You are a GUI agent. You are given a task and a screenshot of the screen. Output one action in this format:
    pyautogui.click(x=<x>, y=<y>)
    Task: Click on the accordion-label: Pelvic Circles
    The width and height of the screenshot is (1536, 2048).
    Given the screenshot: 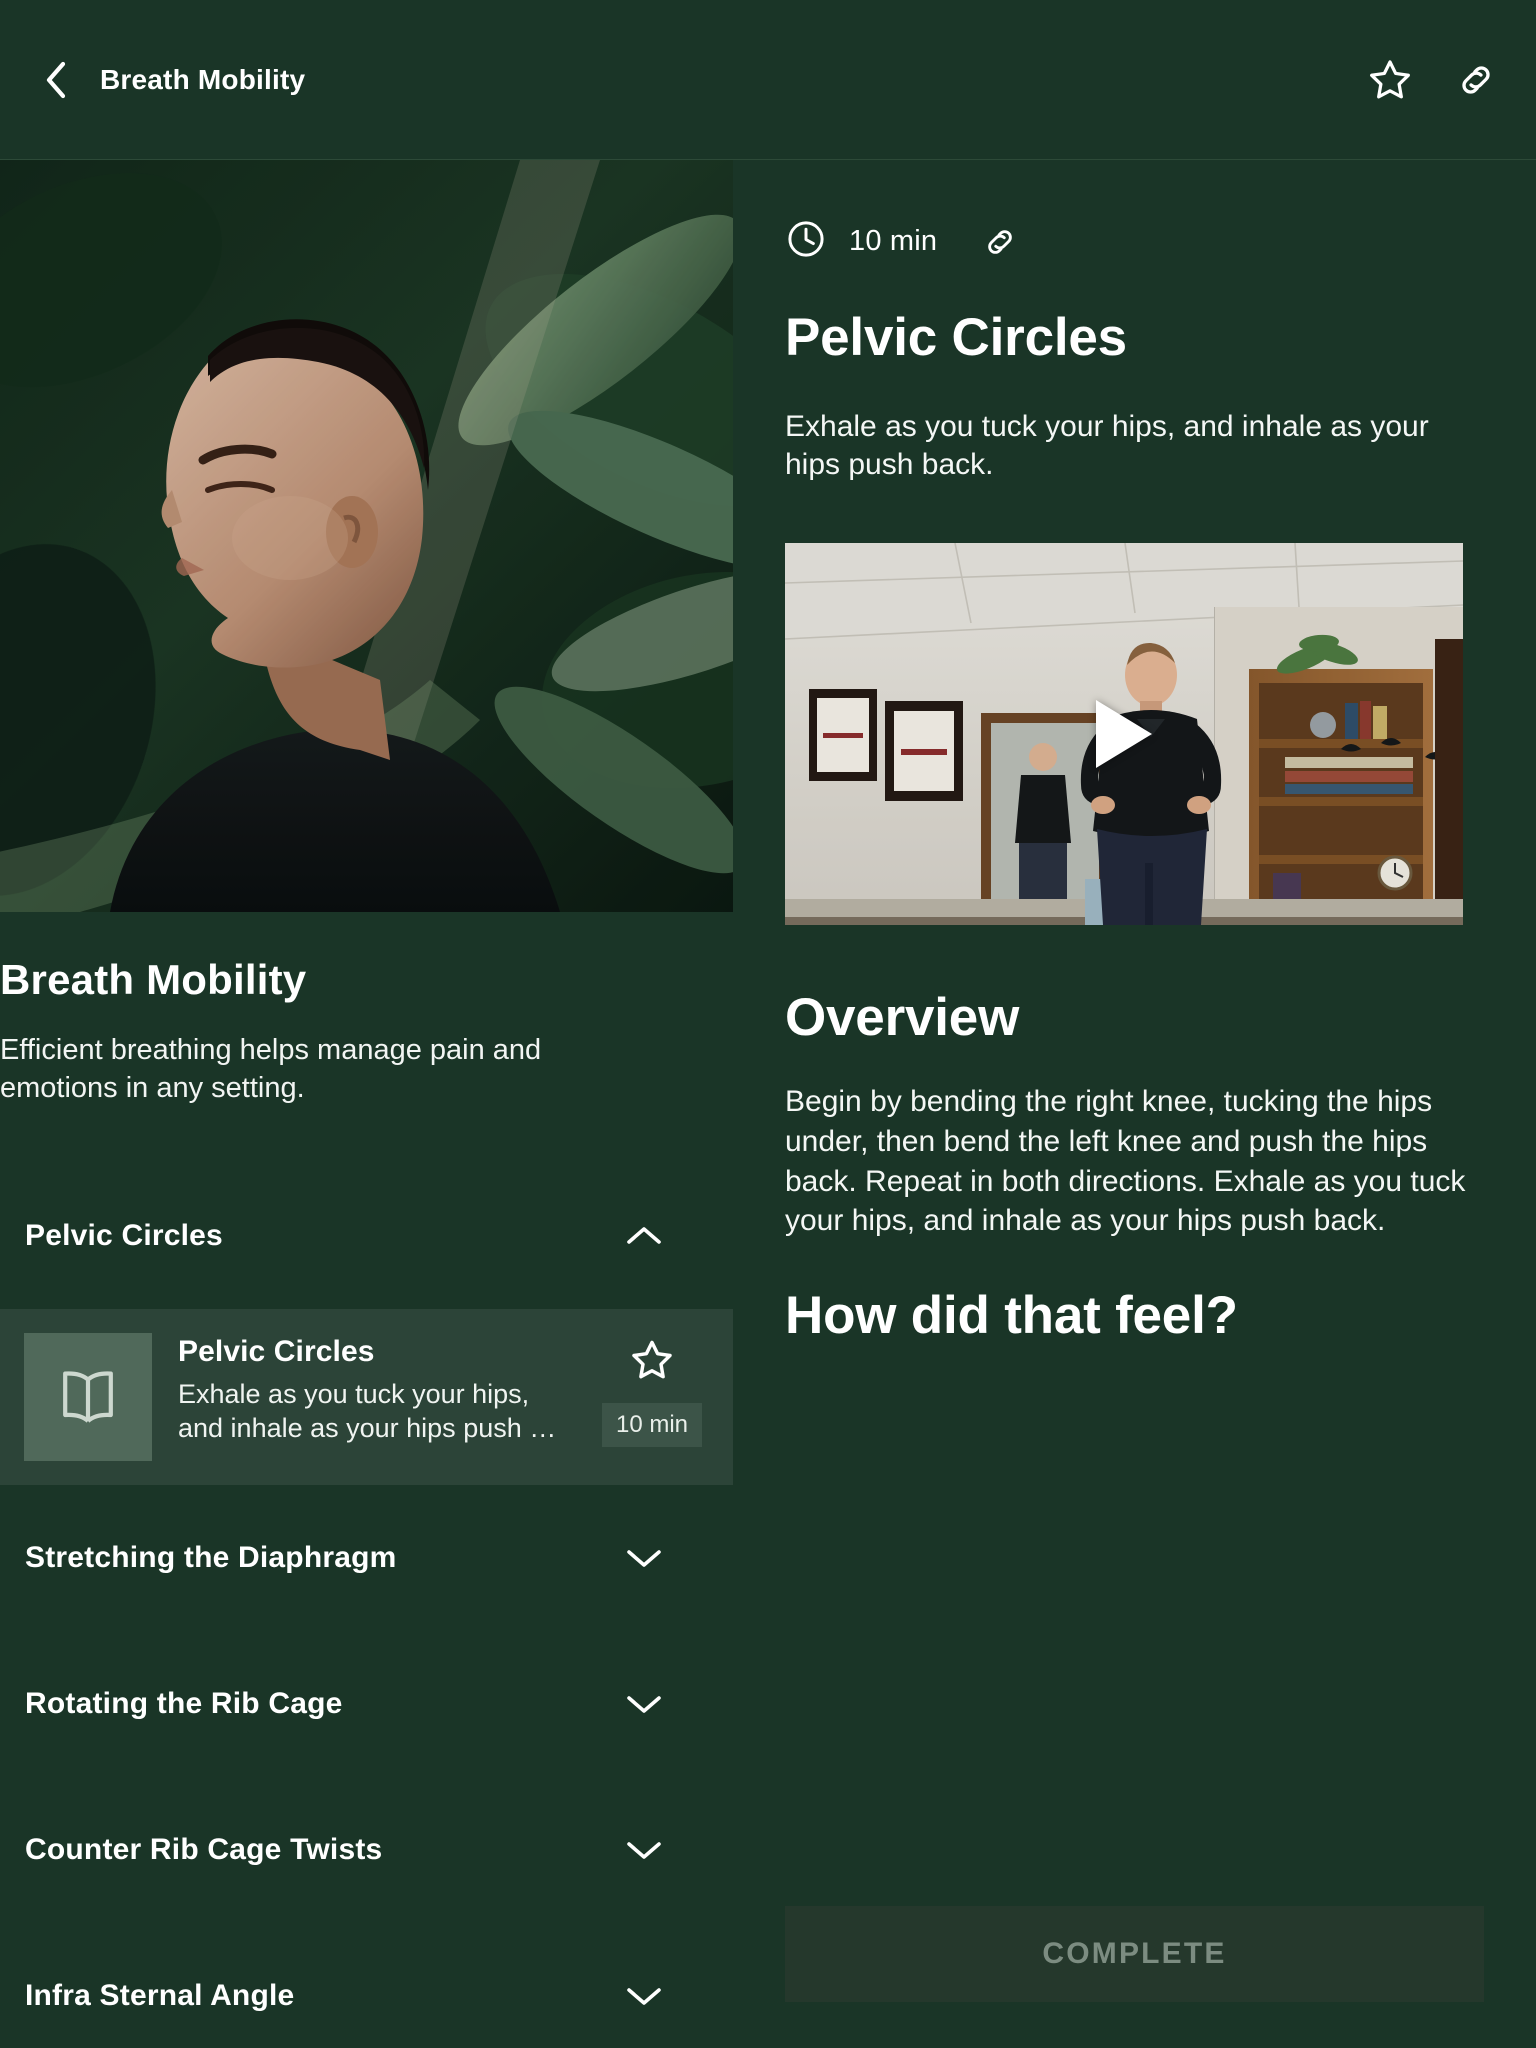 What is the action you would take?
    pyautogui.click(x=124, y=1236)
    